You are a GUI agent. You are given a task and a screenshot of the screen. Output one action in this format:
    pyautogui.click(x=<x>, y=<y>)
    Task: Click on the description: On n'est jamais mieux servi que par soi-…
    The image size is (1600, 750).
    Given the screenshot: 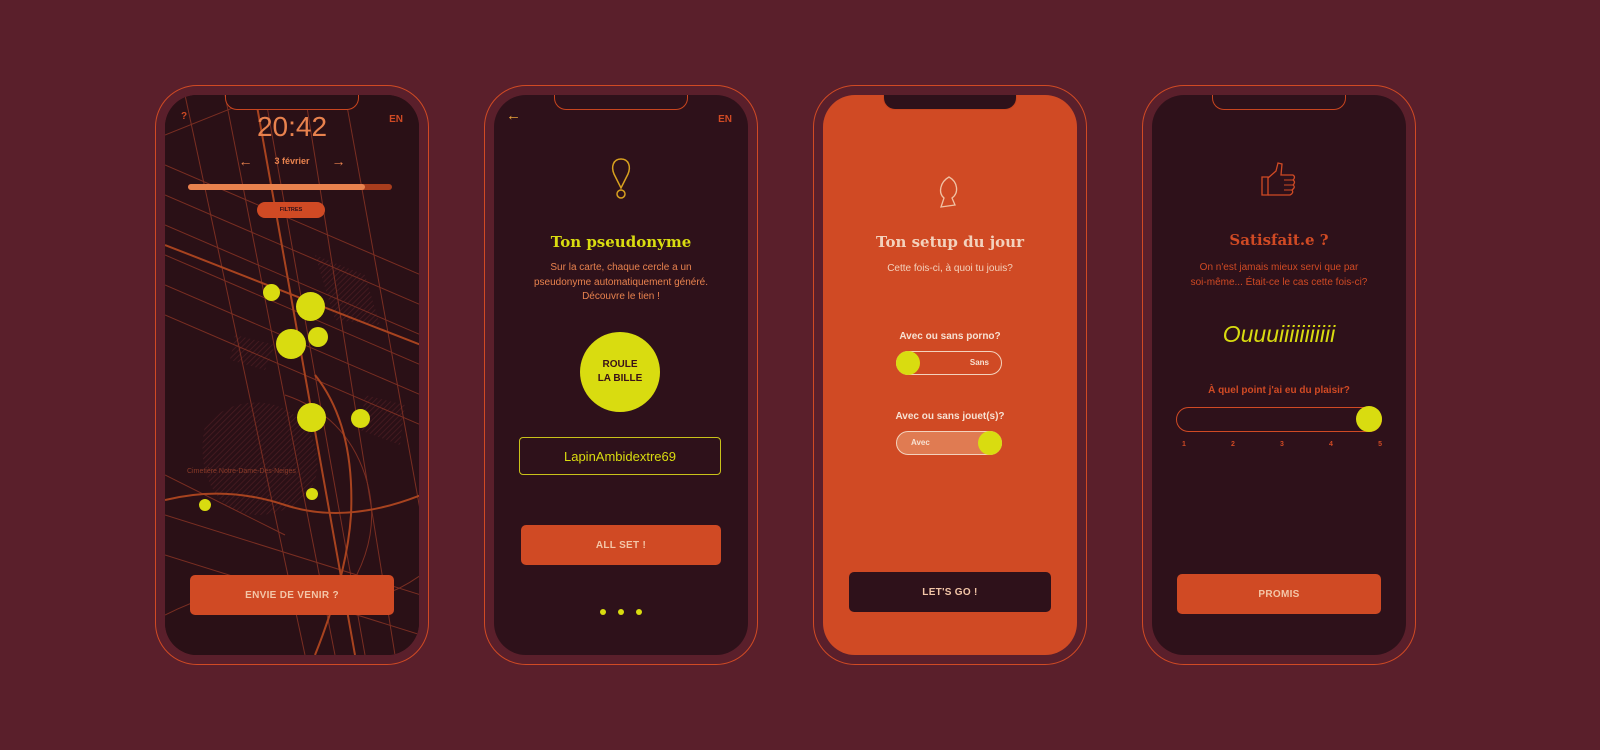 What is the action you would take?
    pyautogui.click(x=1279, y=275)
    